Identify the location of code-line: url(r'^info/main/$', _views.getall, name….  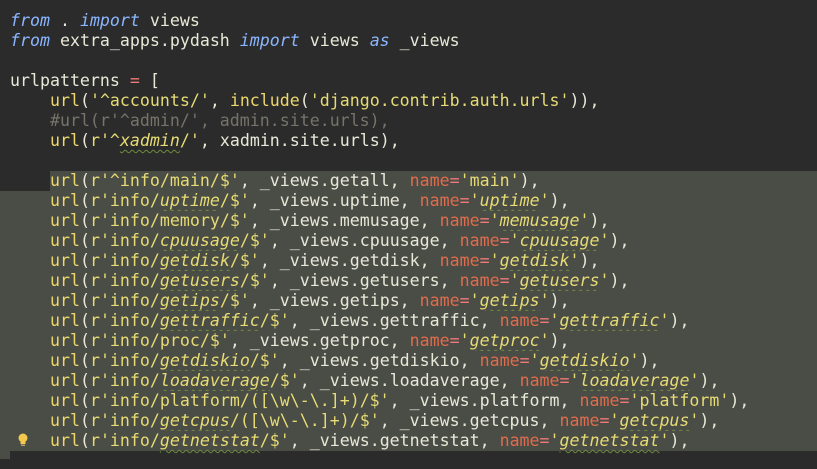
(408, 181).